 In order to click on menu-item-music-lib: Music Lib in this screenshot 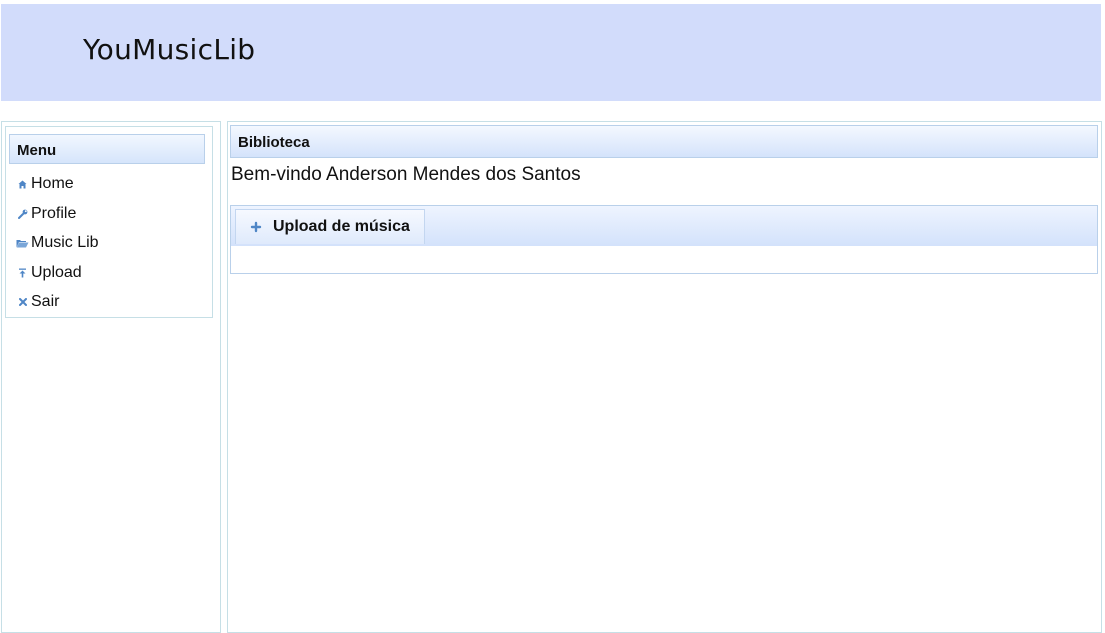, I will do `click(57, 243)`.